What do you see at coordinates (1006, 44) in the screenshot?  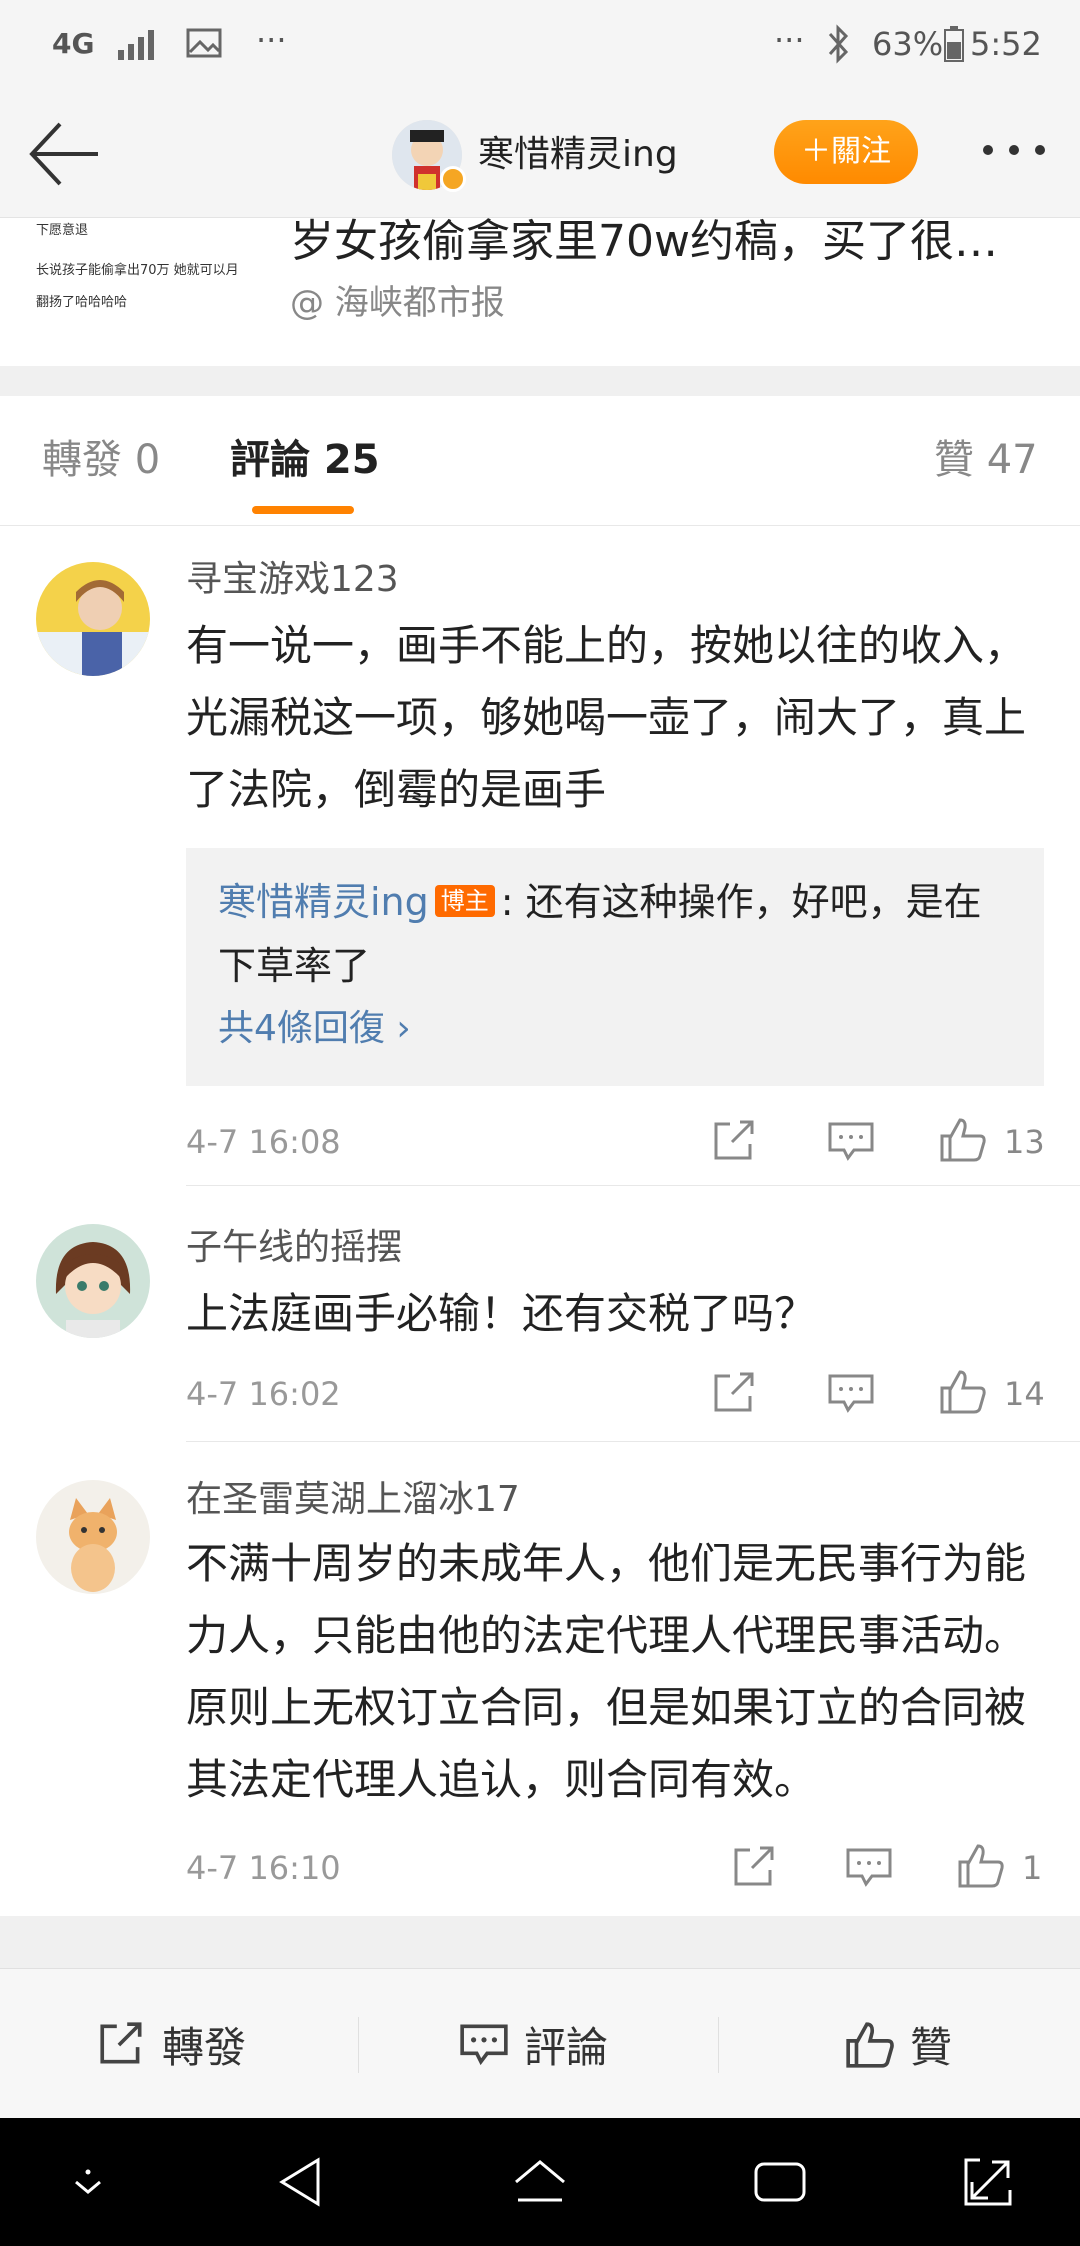 I see `clock: 5:52` at bounding box center [1006, 44].